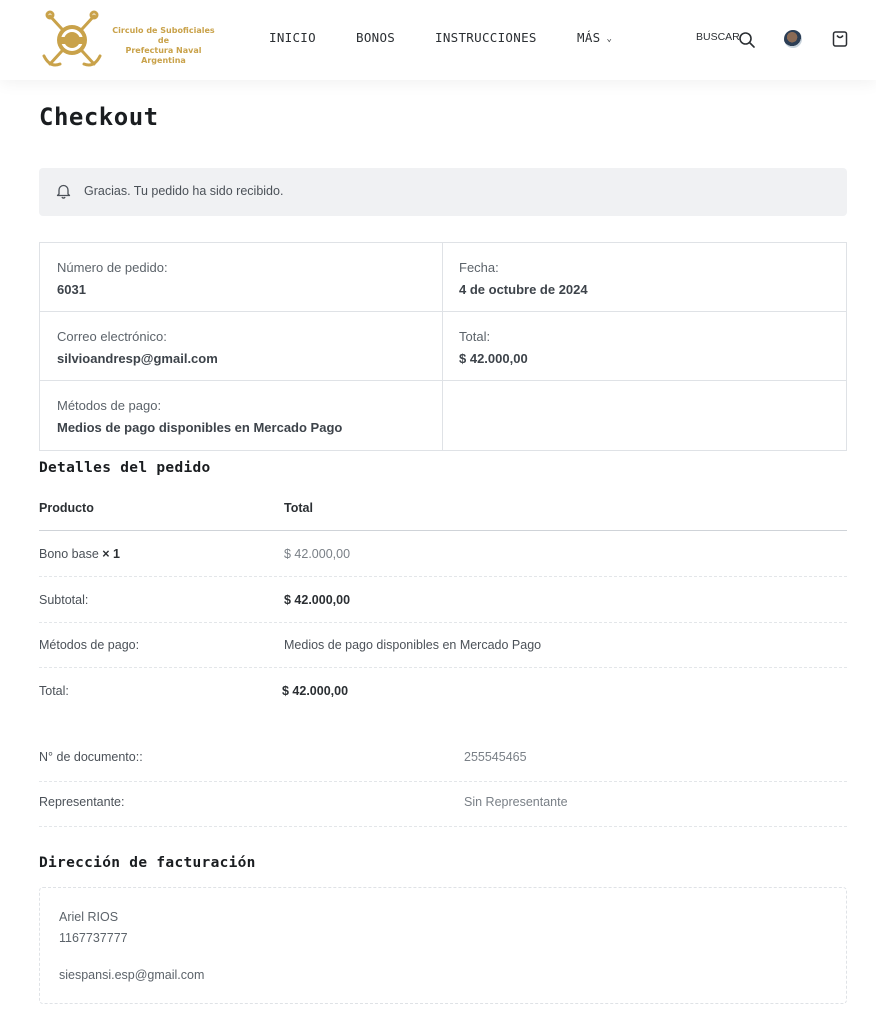  Describe the element at coordinates (317, 554) in the screenshot. I see `product-total: $ 42.000,00` at that location.